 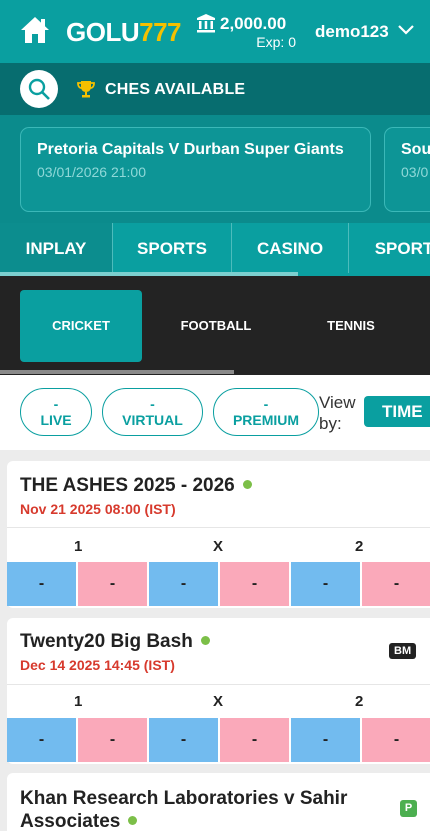 I want to click on balance-amount: 2,000.00, so click(x=253, y=23).